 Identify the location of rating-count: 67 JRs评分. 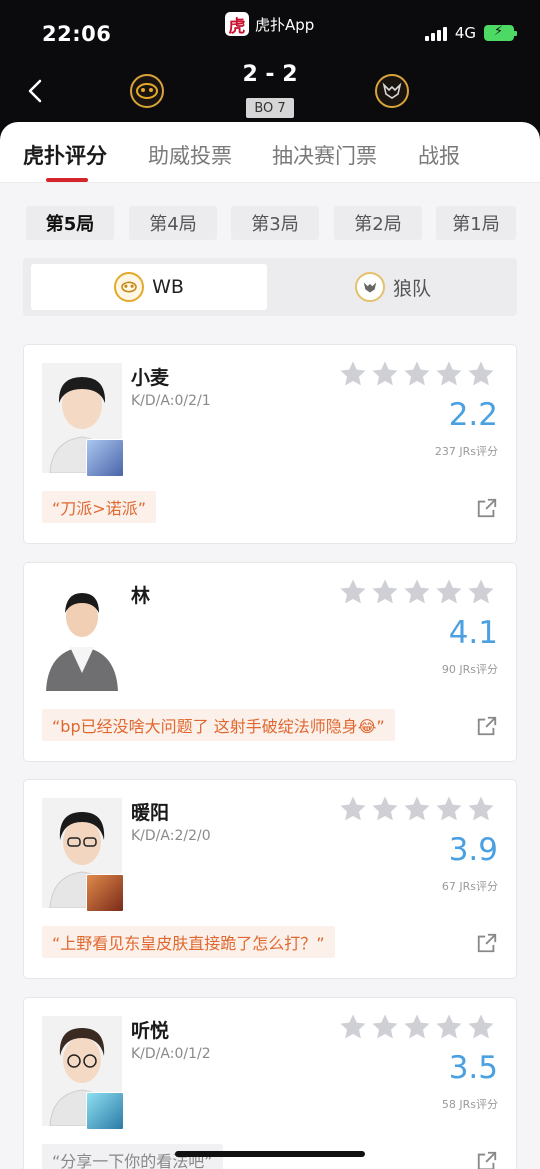
(469, 886).